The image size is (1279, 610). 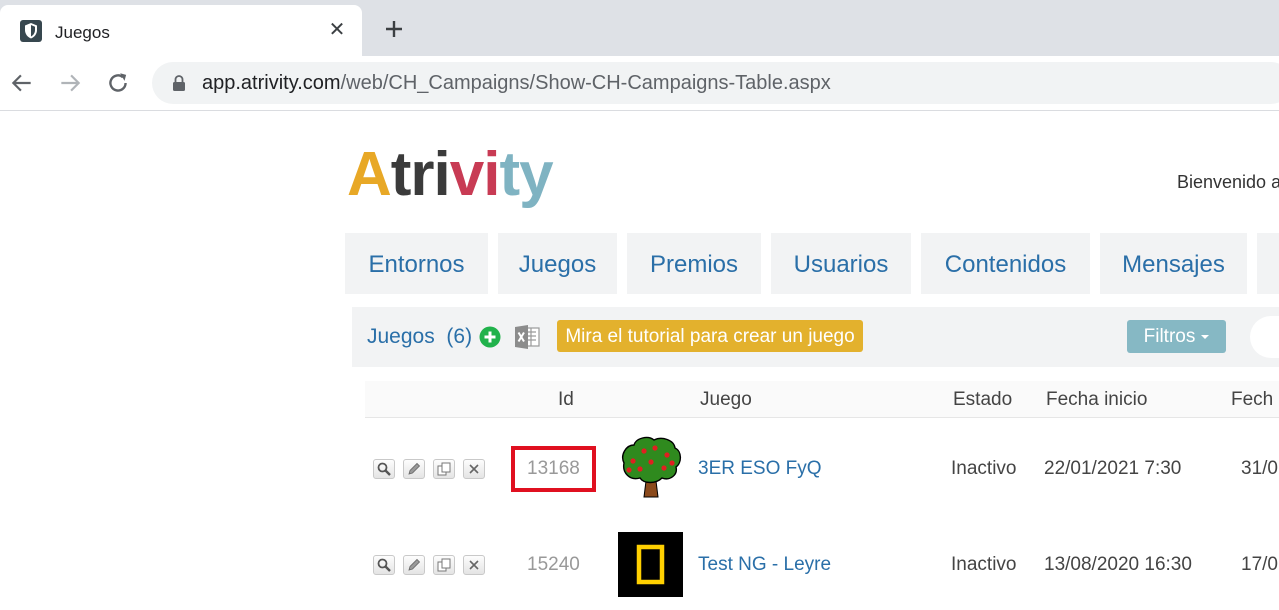 I want to click on row-start-date: 22/01/2021 7:30, so click(x=1113, y=468).